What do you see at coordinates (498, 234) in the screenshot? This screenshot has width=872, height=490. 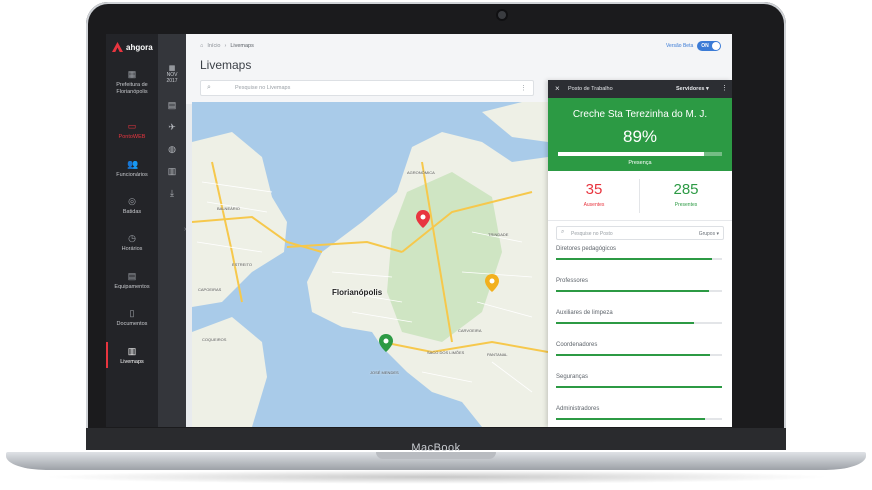 I see `map-label: TRINDADE` at bounding box center [498, 234].